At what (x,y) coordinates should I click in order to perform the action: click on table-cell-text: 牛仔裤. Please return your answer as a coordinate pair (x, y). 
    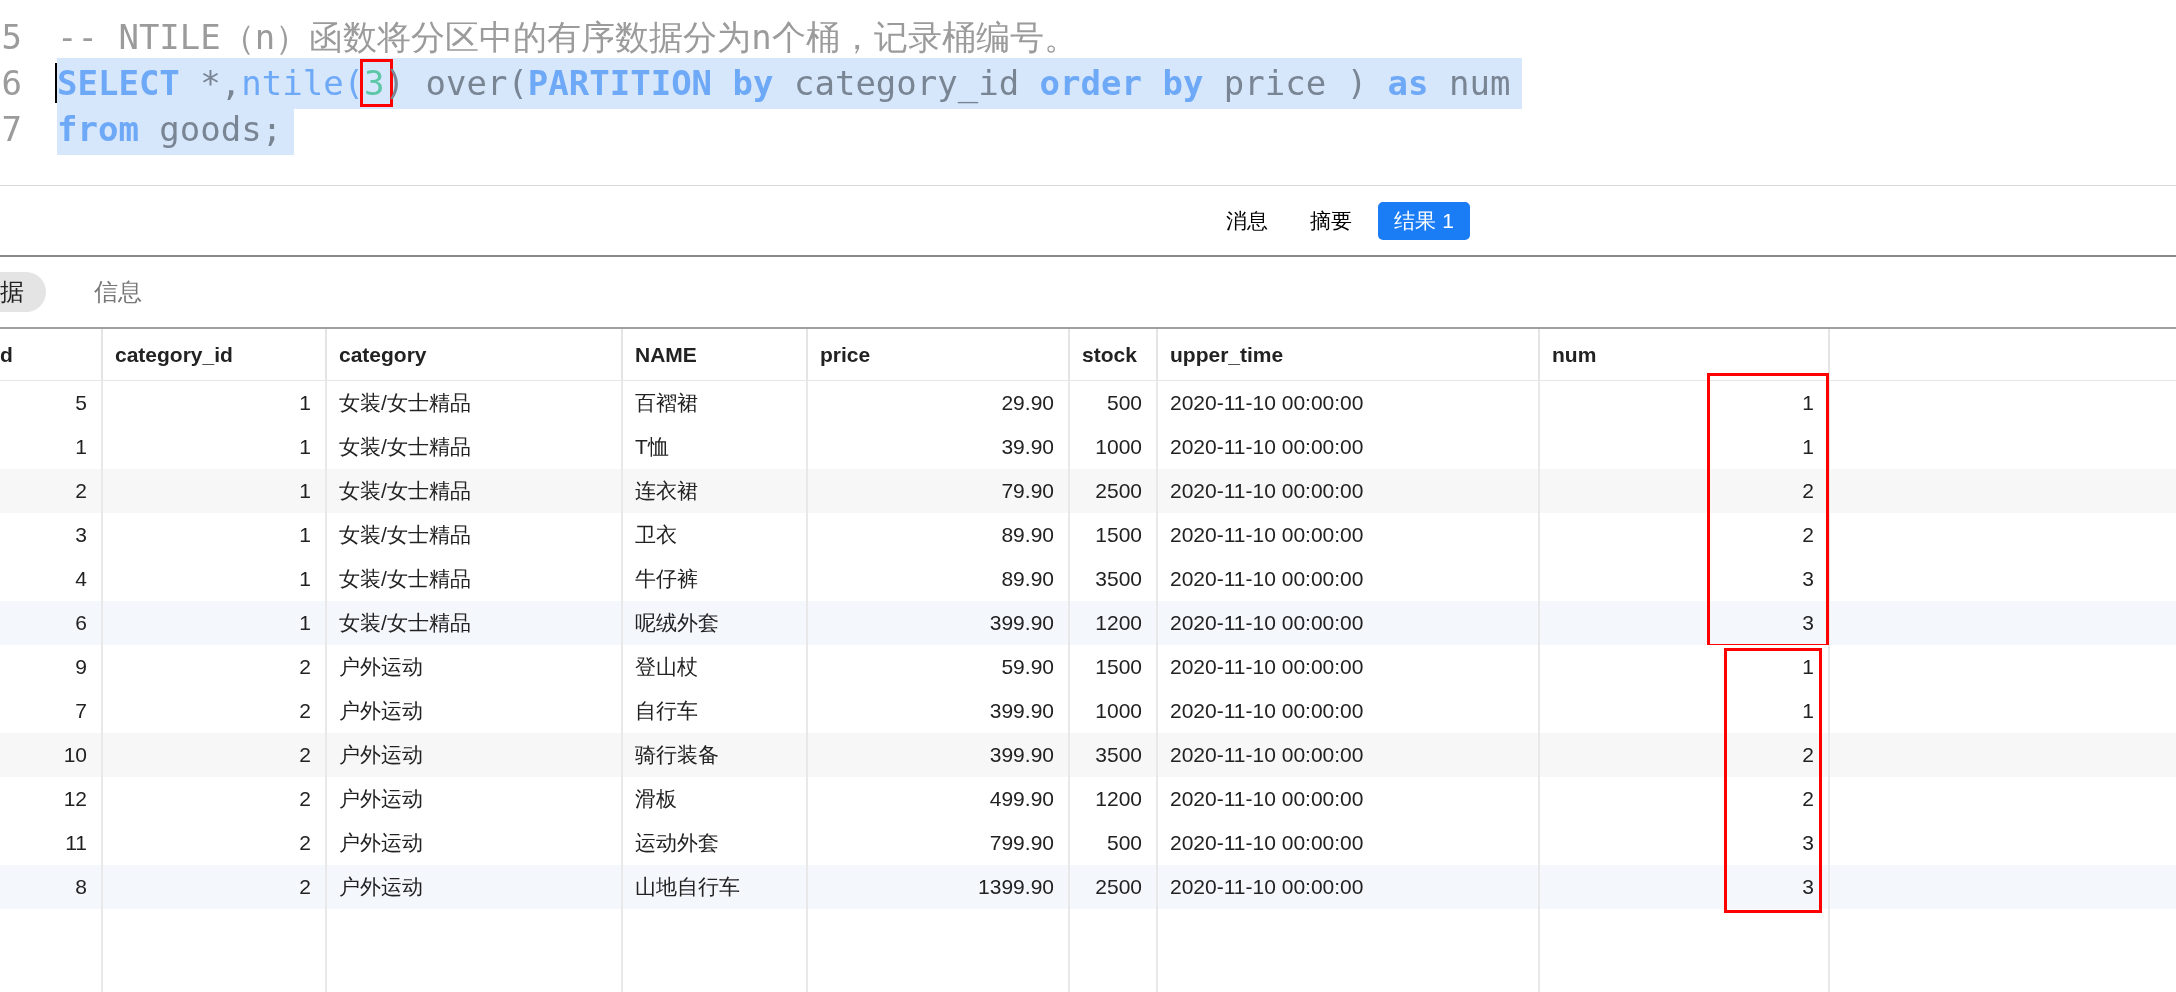
    Looking at the image, I should click on (666, 579).